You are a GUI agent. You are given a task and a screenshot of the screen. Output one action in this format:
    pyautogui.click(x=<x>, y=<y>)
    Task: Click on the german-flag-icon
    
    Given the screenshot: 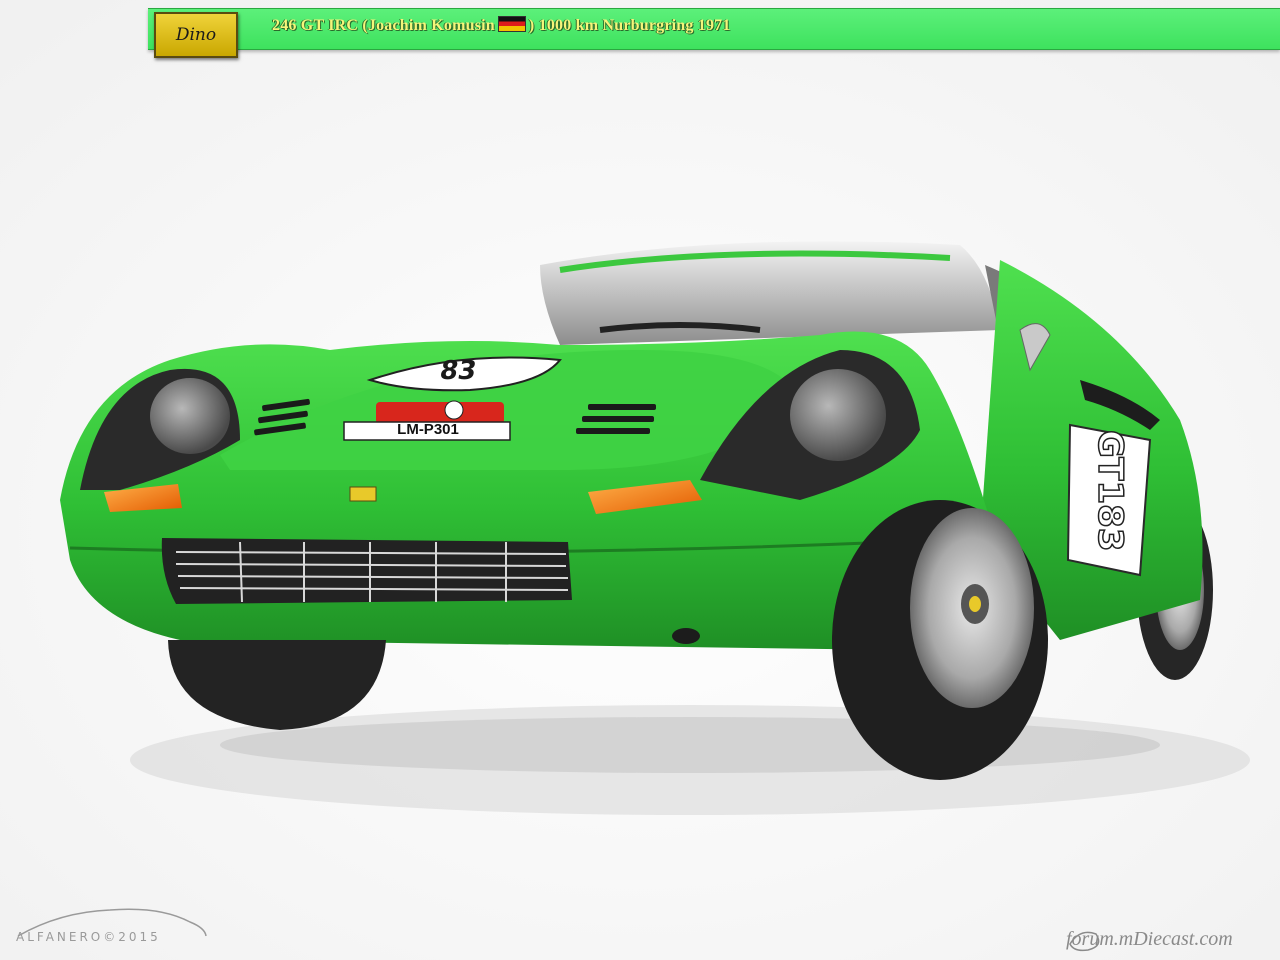 What is the action you would take?
    pyautogui.click(x=511, y=24)
    